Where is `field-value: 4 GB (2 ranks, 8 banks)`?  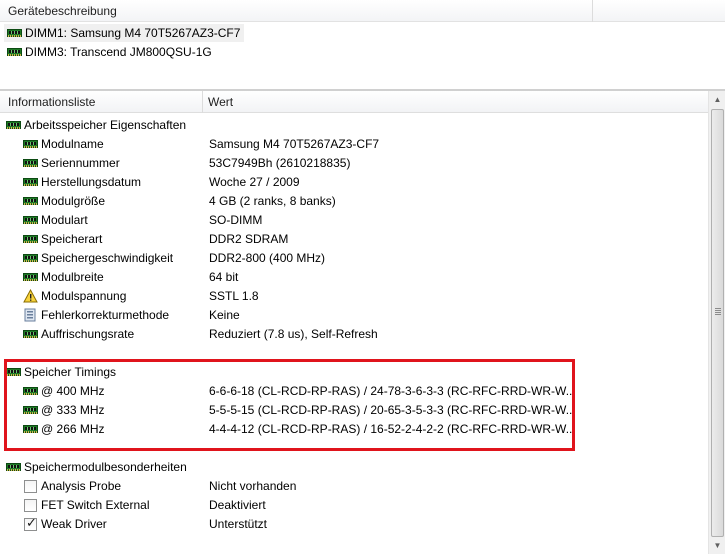
field-value: 4 GB (2 ranks, 8 banks) is located at coordinates (272, 201).